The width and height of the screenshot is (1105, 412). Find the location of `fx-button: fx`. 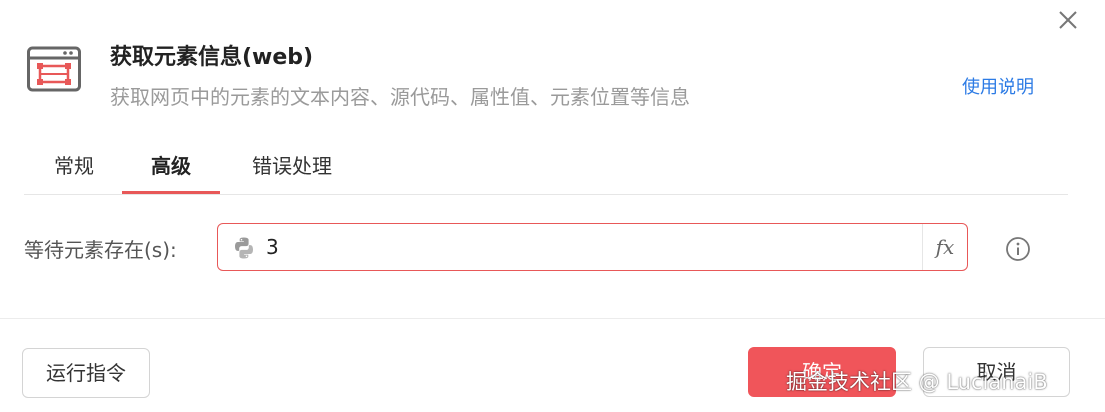

fx-button: fx is located at coordinates (944, 247).